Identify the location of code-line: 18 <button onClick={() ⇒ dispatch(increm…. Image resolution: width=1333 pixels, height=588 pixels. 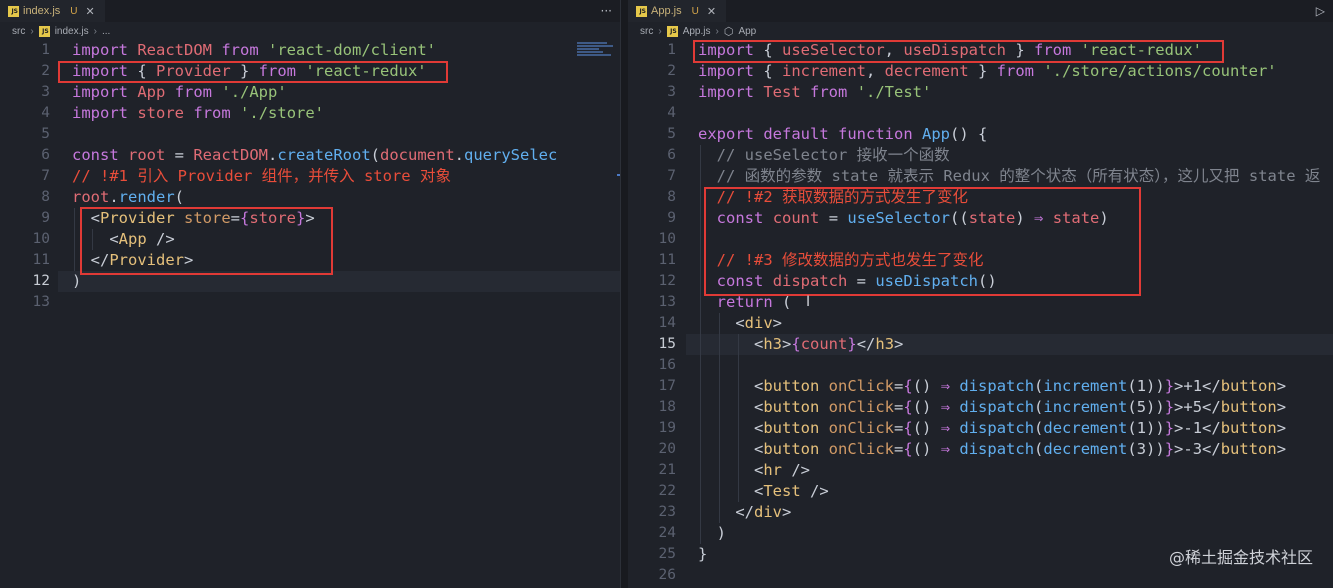
(980, 407).